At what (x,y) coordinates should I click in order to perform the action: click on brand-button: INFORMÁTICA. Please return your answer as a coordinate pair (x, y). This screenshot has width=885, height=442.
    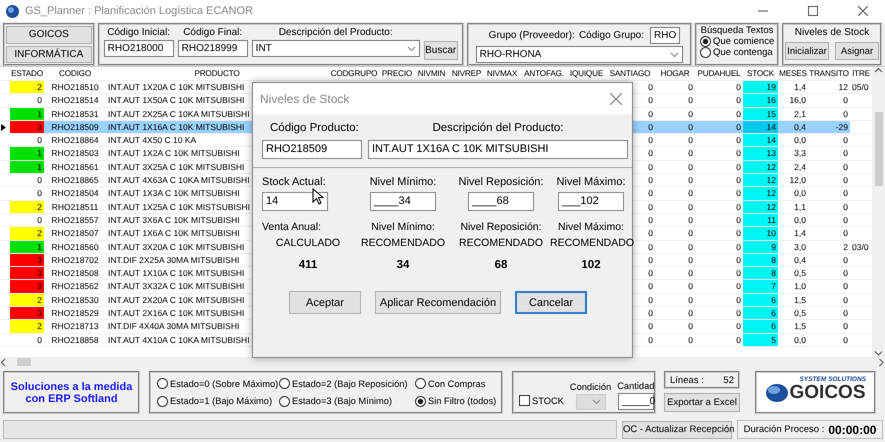
    Looking at the image, I should click on (49, 54).